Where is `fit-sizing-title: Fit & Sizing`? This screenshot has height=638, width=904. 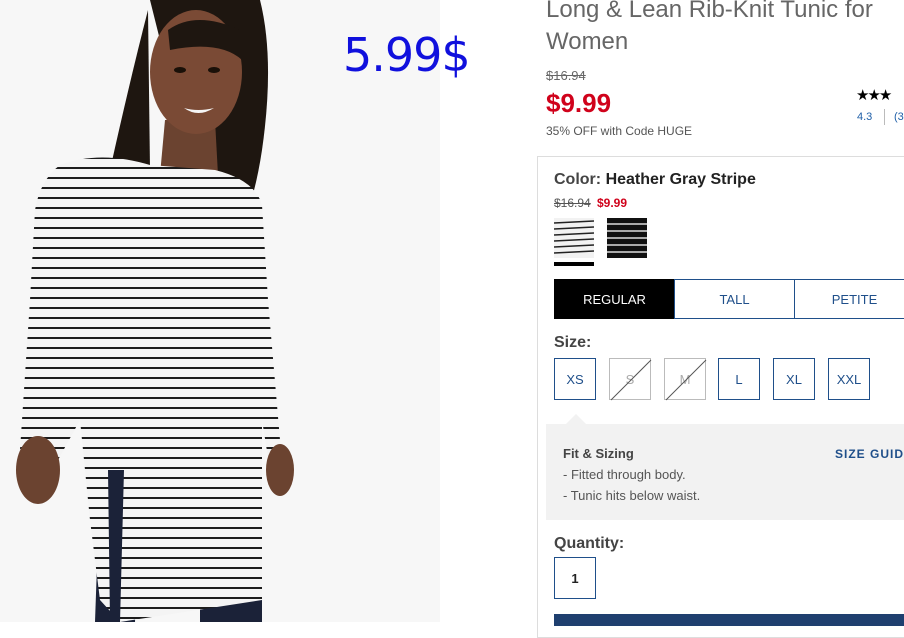 fit-sizing-title: Fit & Sizing is located at coordinates (598, 453).